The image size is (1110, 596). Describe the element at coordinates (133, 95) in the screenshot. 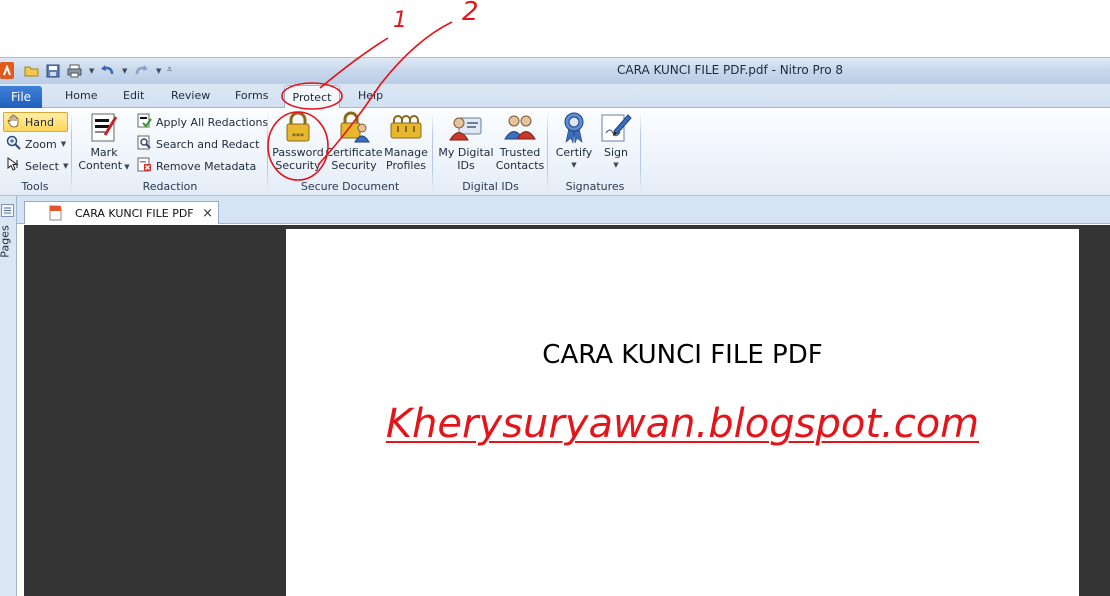

I see `tab-edit: Edit` at that location.